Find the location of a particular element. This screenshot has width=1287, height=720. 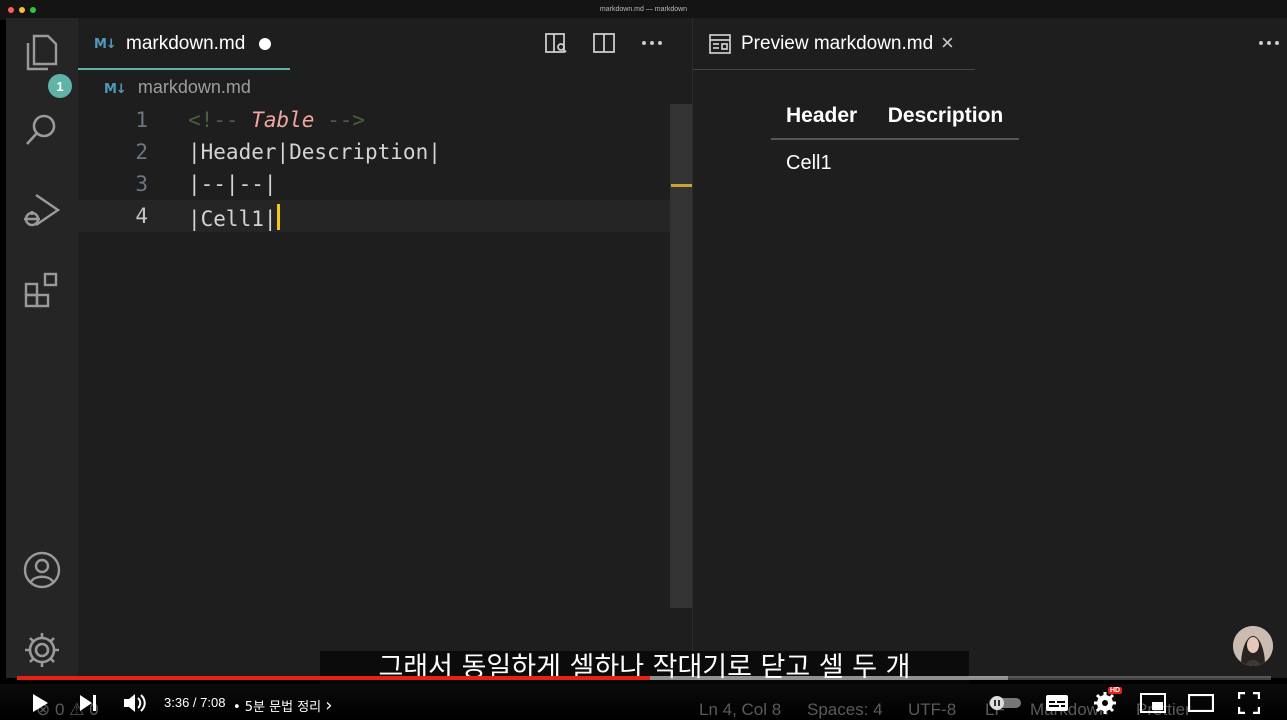

scrollbar-cursor-marker is located at coordinates (681, 185).